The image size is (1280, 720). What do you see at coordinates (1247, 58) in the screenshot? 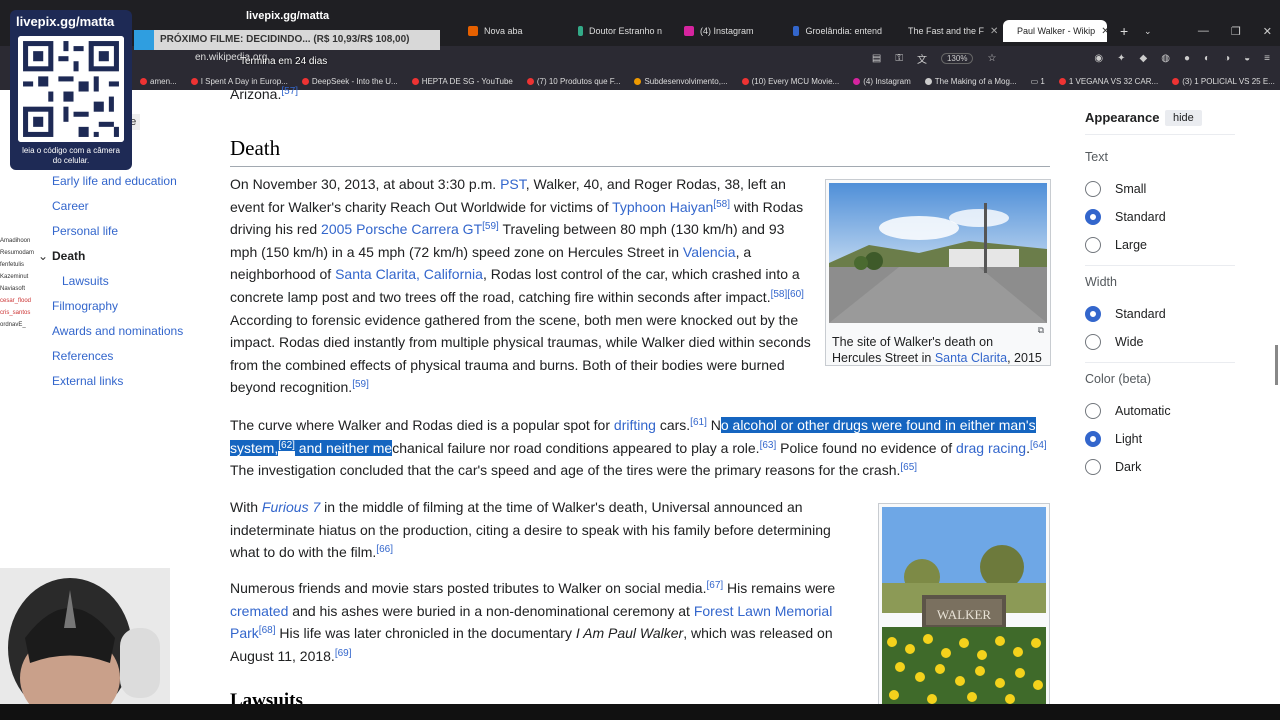
I see `extension-icon: ◒` at bounding box center [1247, 58].